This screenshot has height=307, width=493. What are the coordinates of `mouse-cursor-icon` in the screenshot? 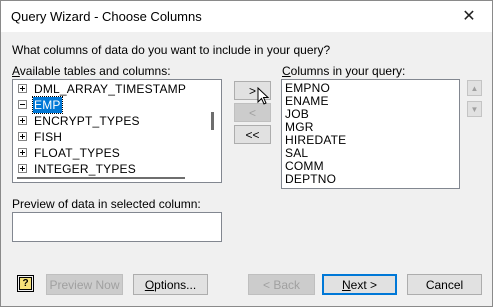 It's located at (263, 96).